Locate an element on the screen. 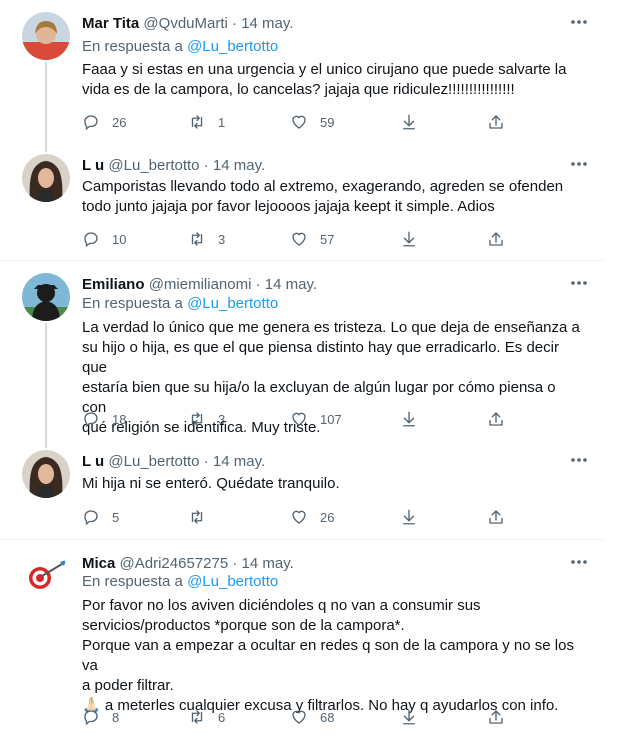 The width and height of the screenshot is (625, 737). like-button: 107 is located at coordinates (316, 419).